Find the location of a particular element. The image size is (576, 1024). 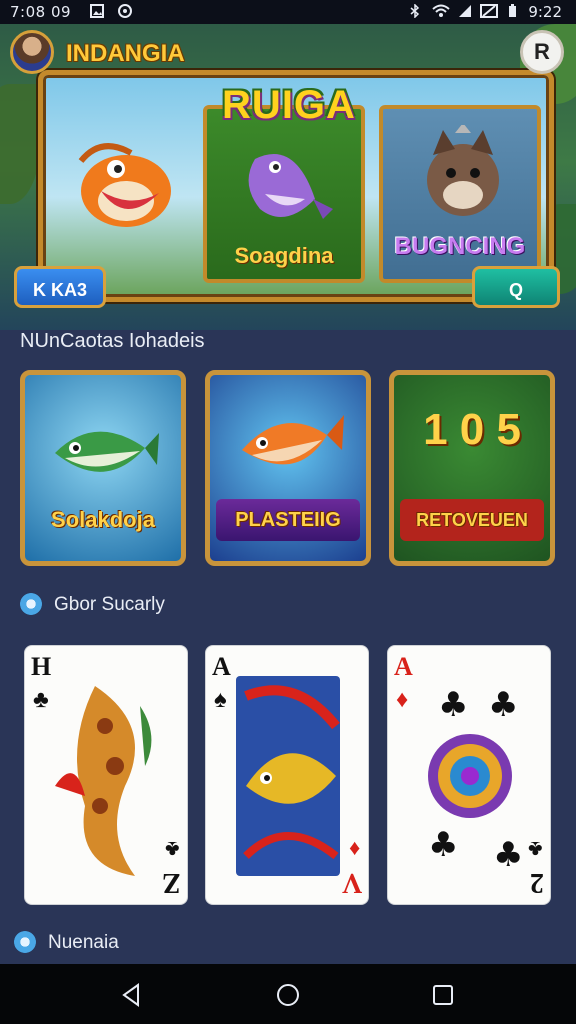

status-clock: 9:22 is located at coordinates (545, 12).